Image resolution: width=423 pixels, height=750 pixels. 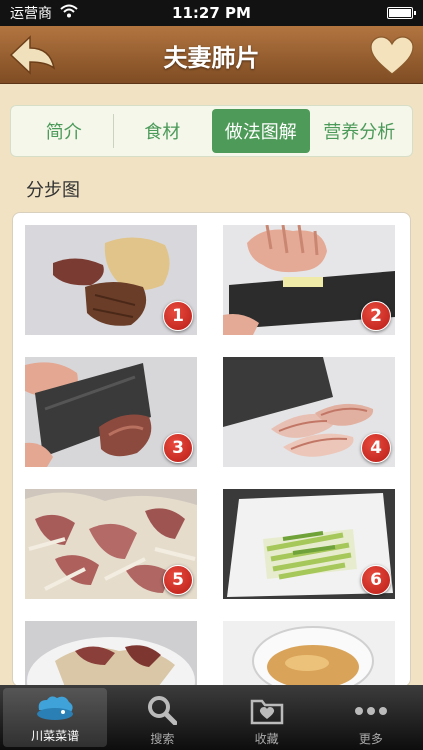 What do you see at coordinates (163, 710) in the screenshot?
I see `magnifier-icon` at bounding box center [163, 710].